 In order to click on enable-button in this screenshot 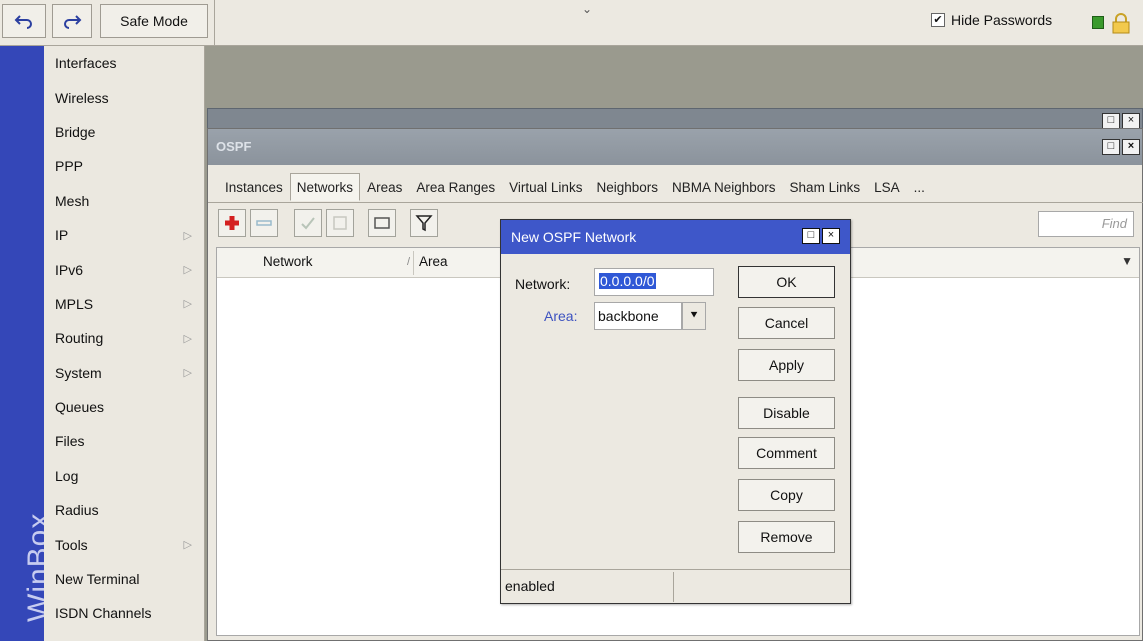, I will do `click(308, 223)`.